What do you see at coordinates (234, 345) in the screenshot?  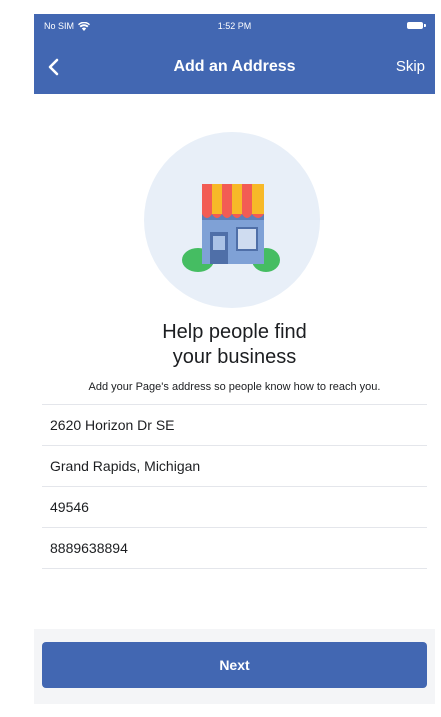 I see `headline: Help people find your business` at bounding box center [234, 345].